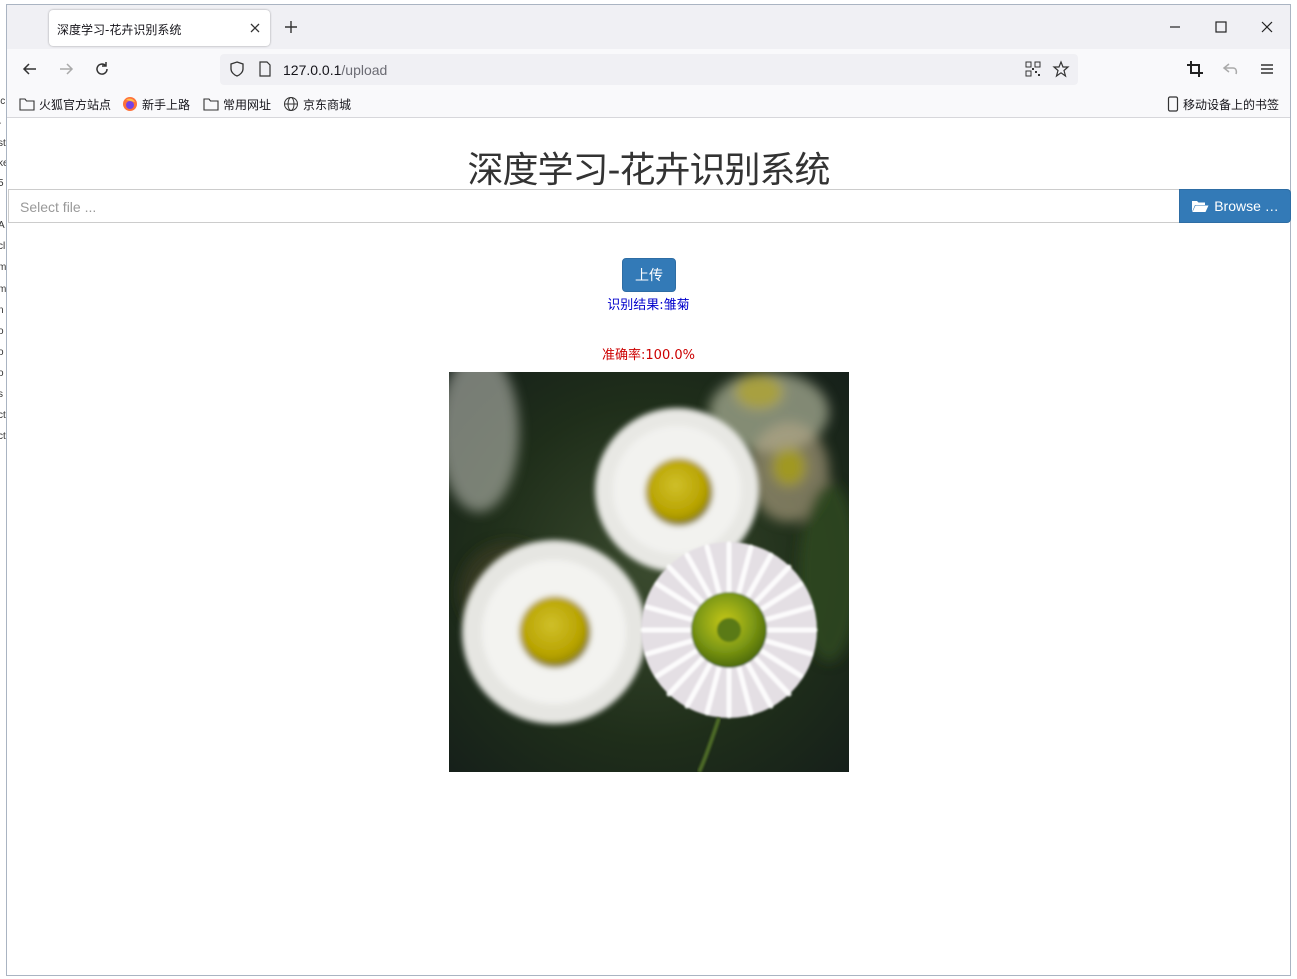 This screenshot has height=979, width=1297. Describe the element at coordinates (648, 355) in the screenshot. I see `accuracy-text: 准确率:100.0%` at that location.